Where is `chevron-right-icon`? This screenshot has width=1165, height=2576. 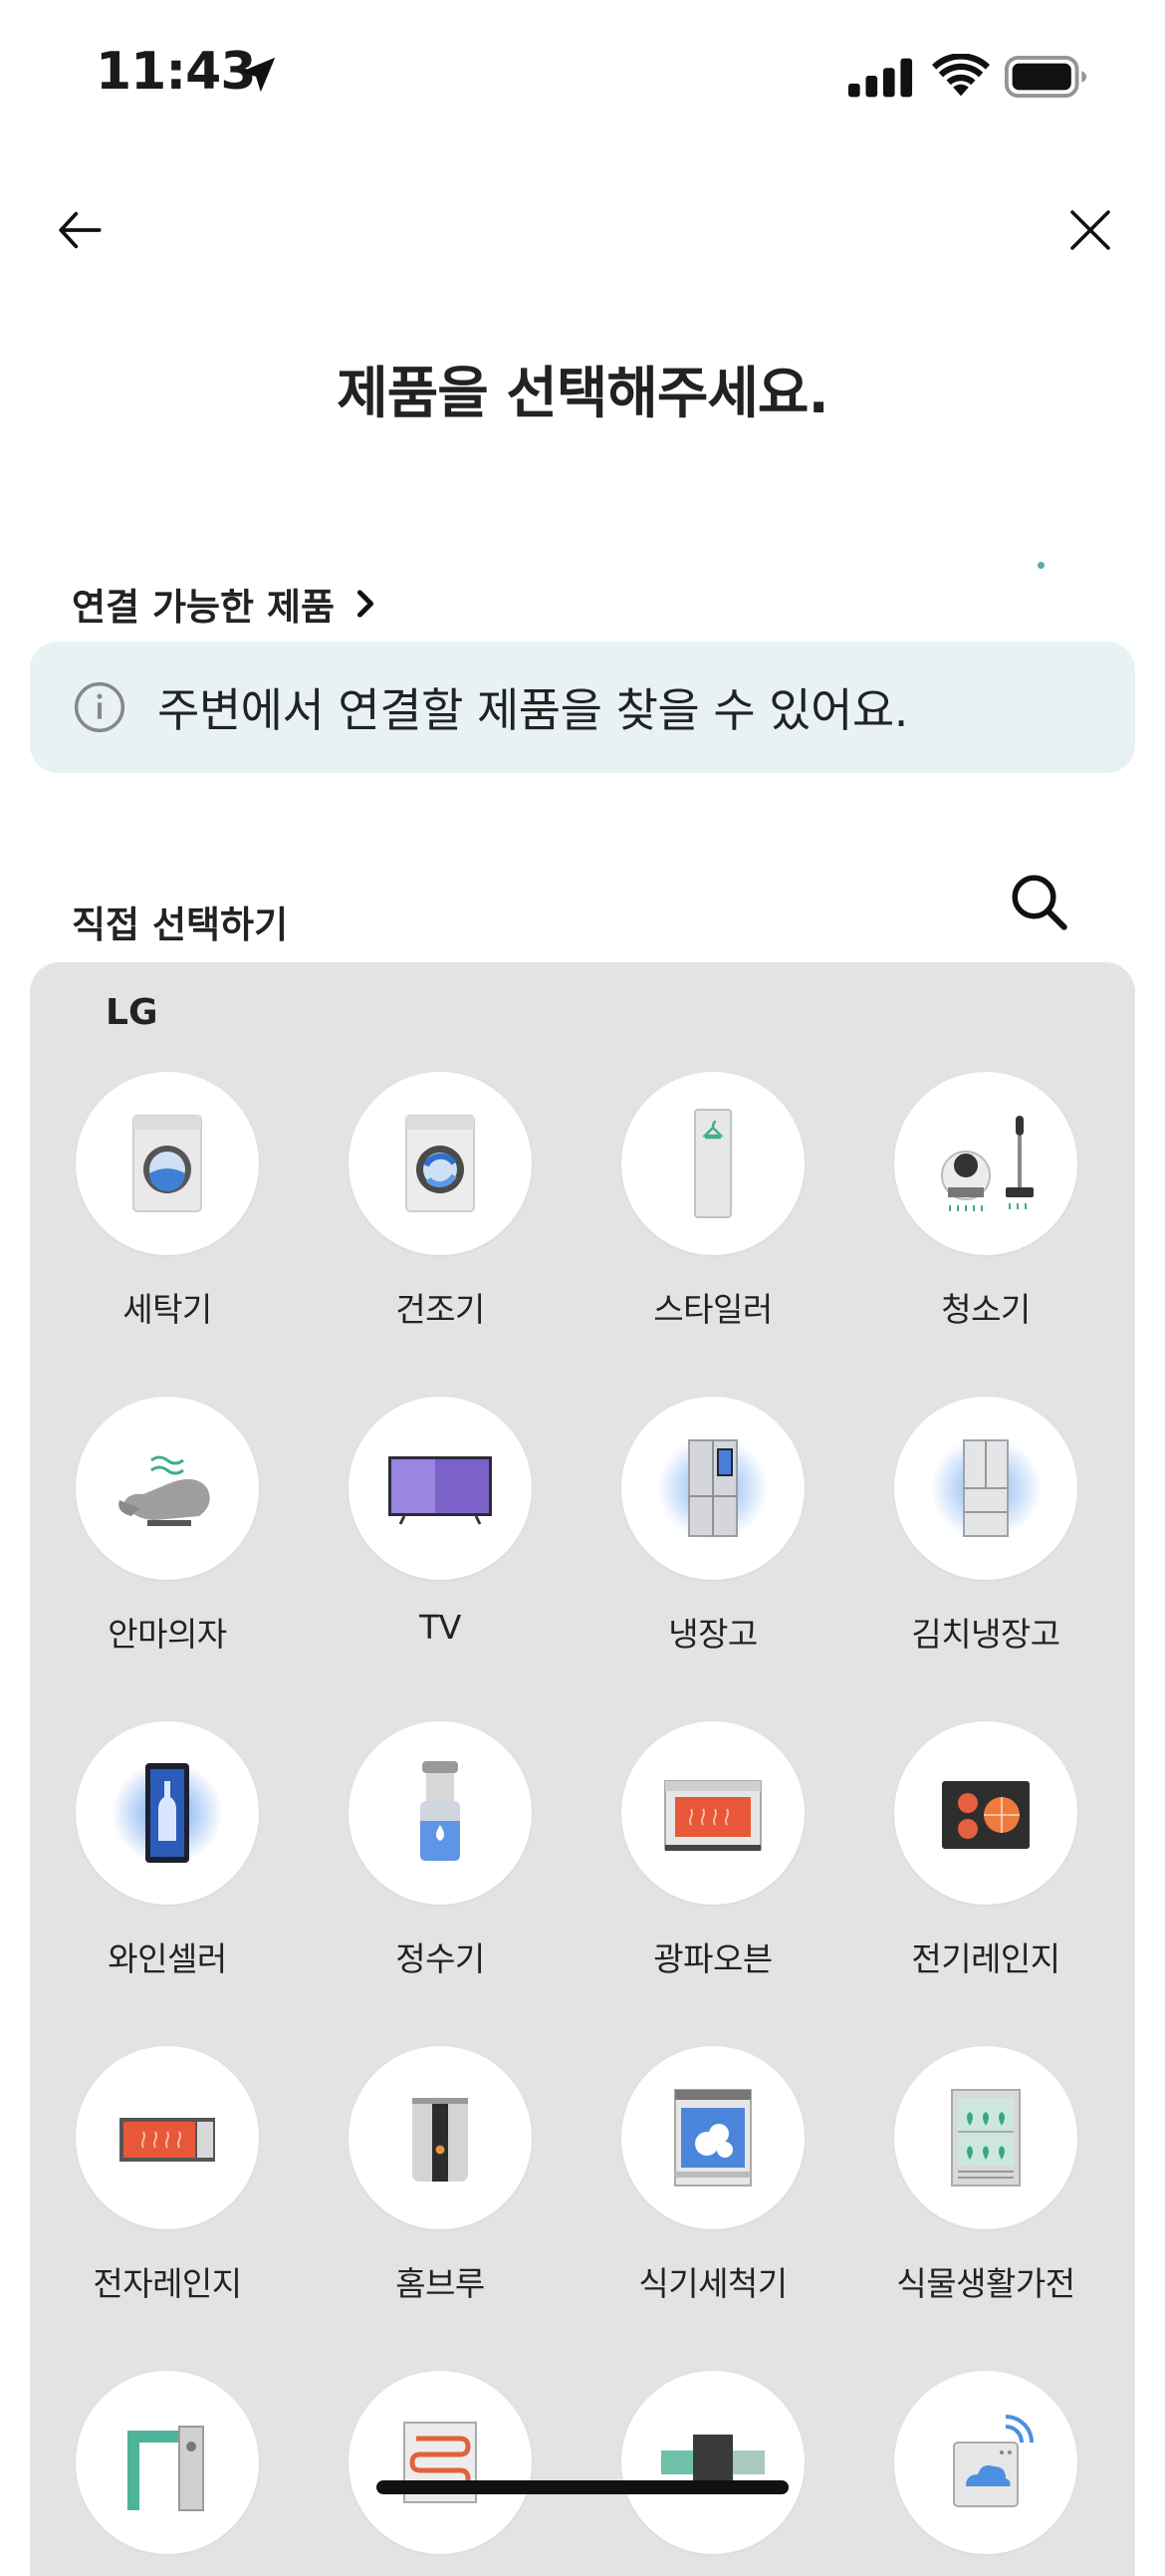
chevron-right-icon is located at coordinates (365, 604).